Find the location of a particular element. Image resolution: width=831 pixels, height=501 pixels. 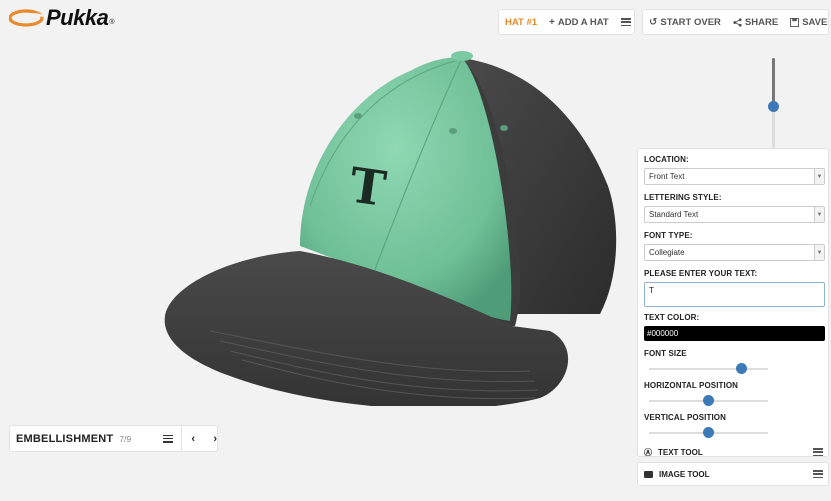

pukka-logo: Pukka ® is located at coordinates (62, 18).